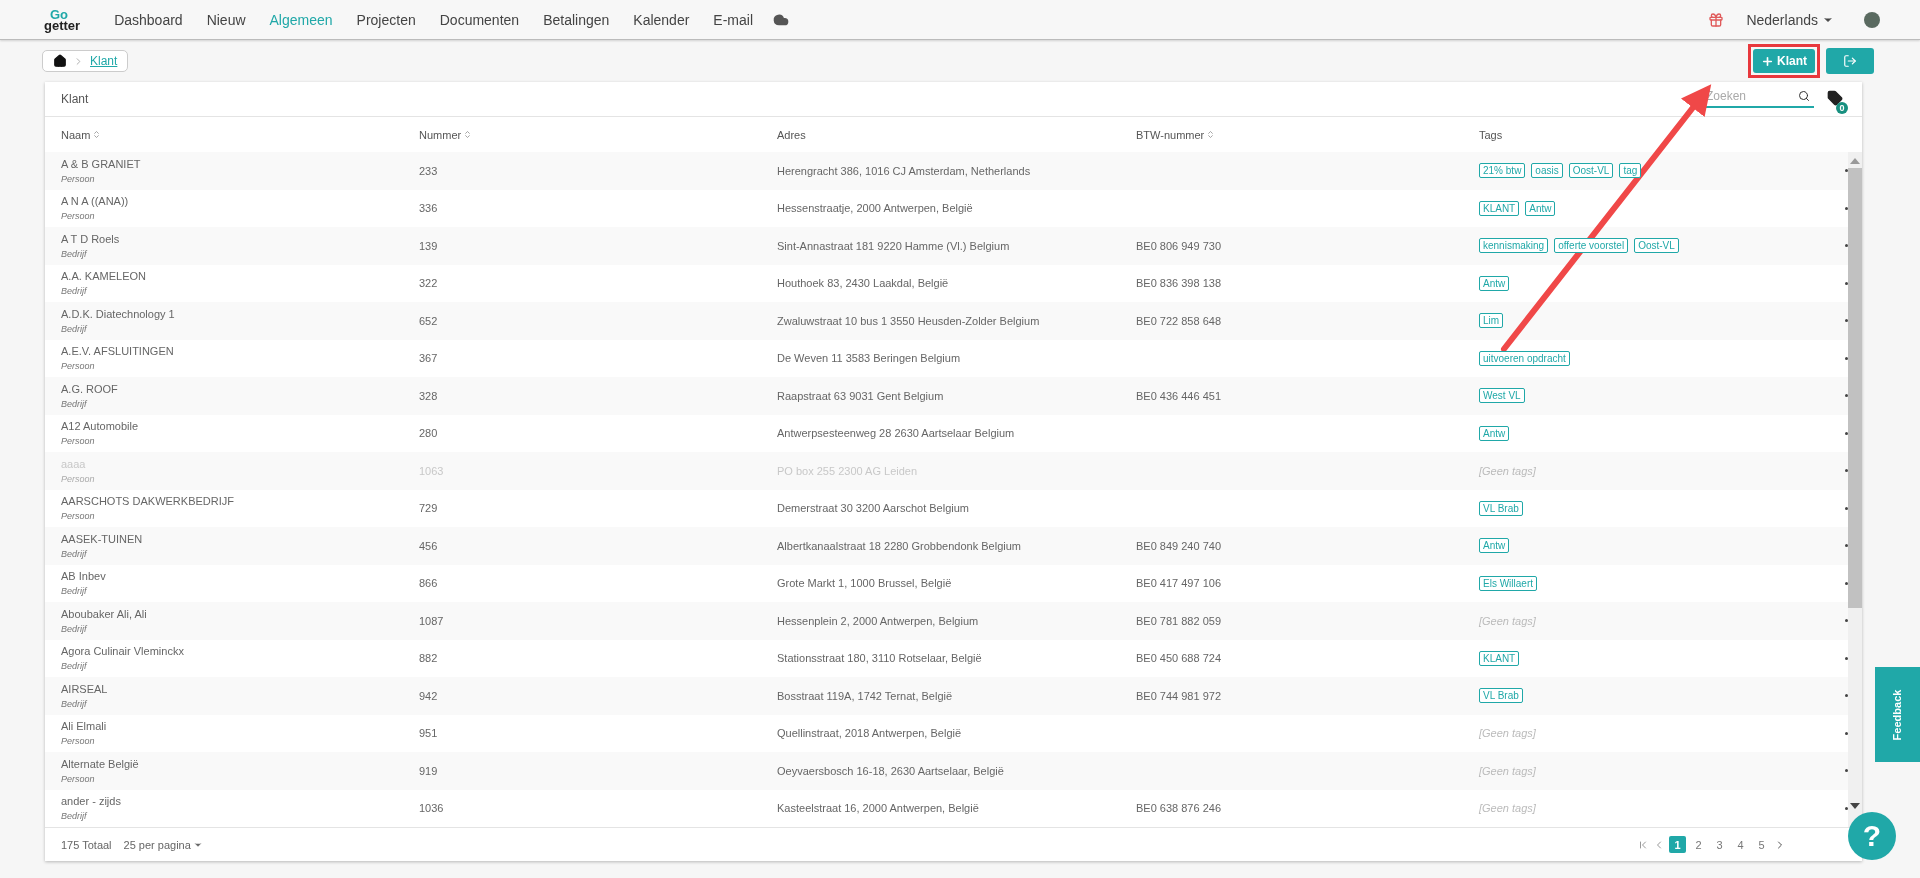  I want to click on address-cell-text: Houthoek 83, 2430 Laakdal, België, so click(863, 283).